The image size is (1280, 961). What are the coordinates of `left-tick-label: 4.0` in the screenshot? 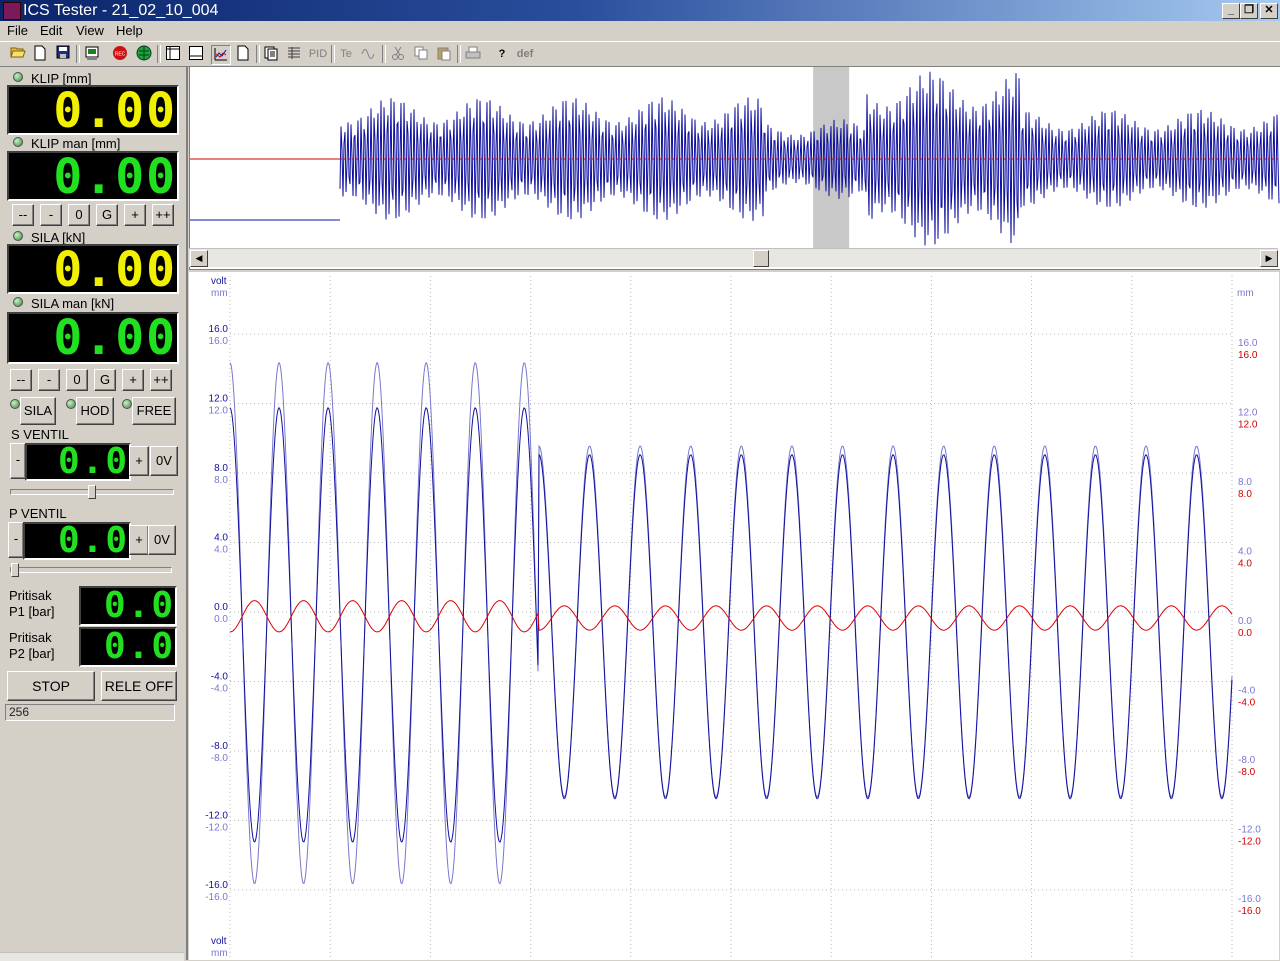 It's located at (221, 538).